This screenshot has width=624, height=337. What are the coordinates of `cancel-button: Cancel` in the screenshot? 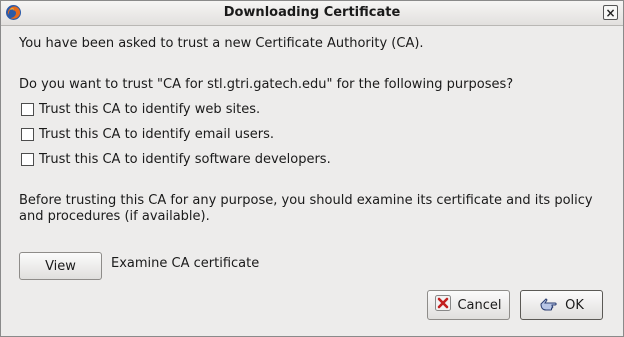 It's located at (468, 305).